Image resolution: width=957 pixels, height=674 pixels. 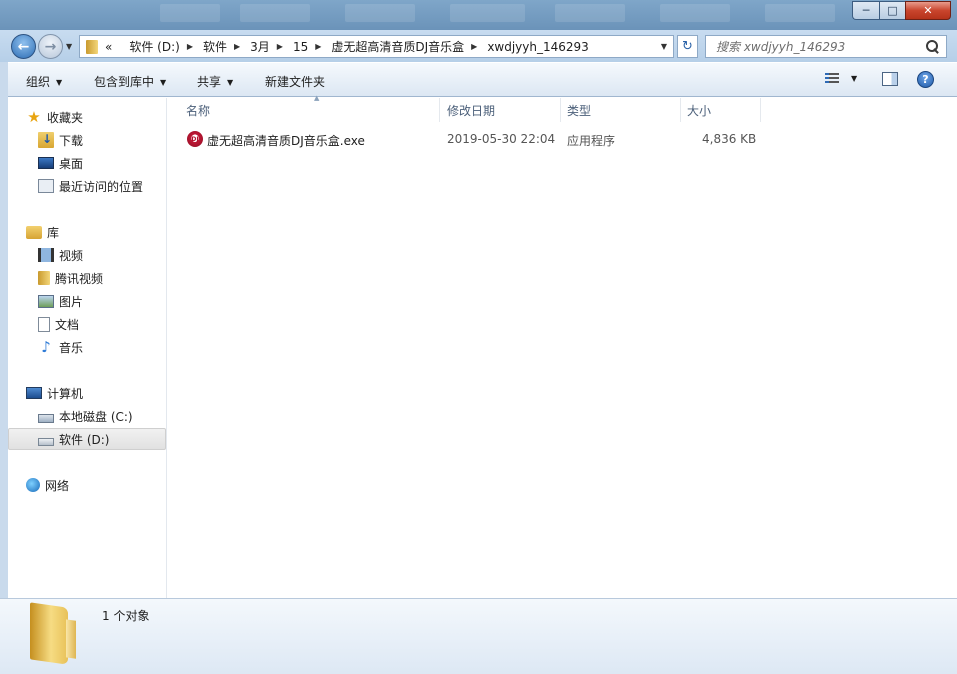 What do you see at coordinates (50, 46) in the screenshot?
I see `forward-button: →` at bounding box center [50, 46].